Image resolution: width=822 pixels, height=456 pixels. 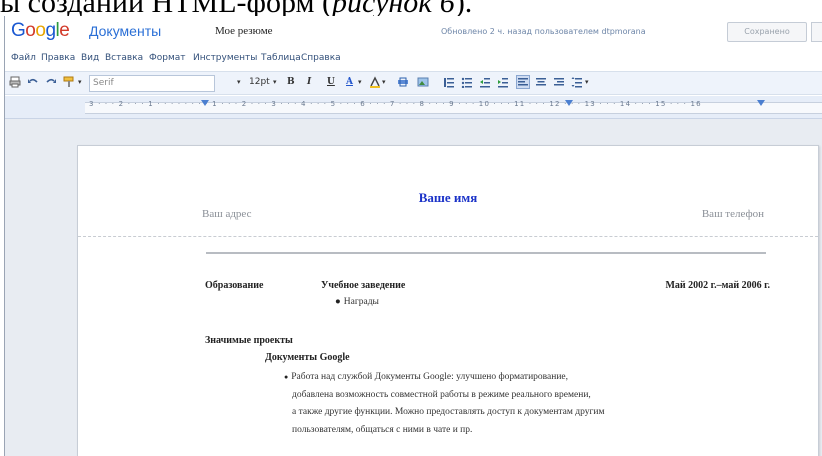 What do you see at coordinates (423, 82) in the screenshot?
I see `image-icon` at bounding box center [423, 82].